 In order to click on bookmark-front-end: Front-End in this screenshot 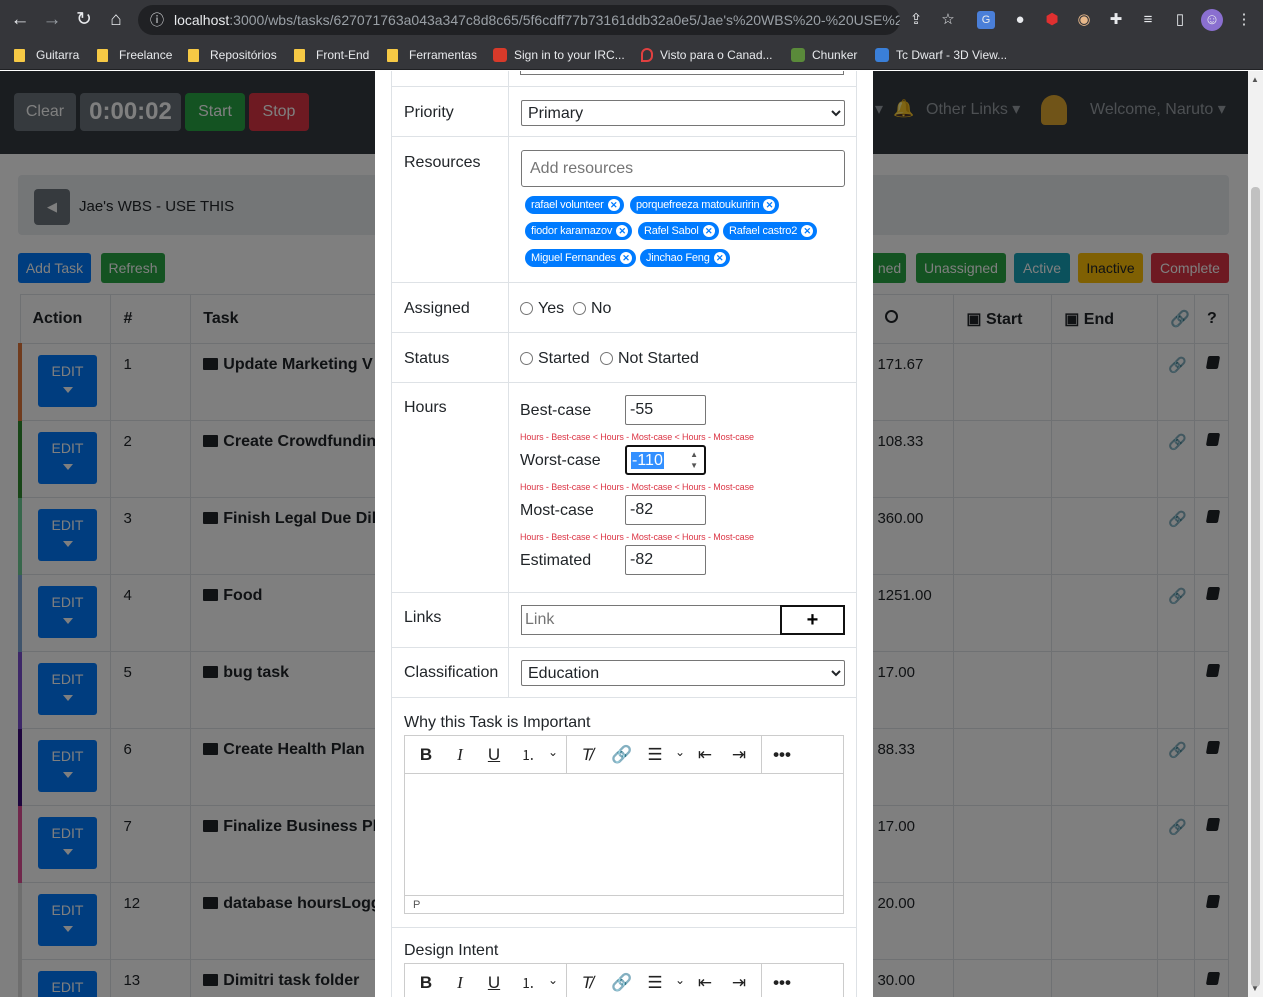, I will do `click(331, 55)`.